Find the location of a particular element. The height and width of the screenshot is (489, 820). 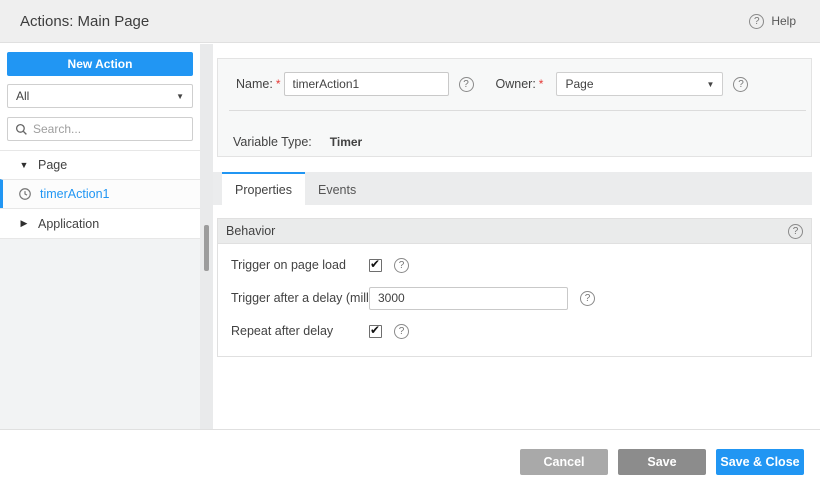

tree-item-timeraction1: timerAction1 is located at coordinates (100, 193).